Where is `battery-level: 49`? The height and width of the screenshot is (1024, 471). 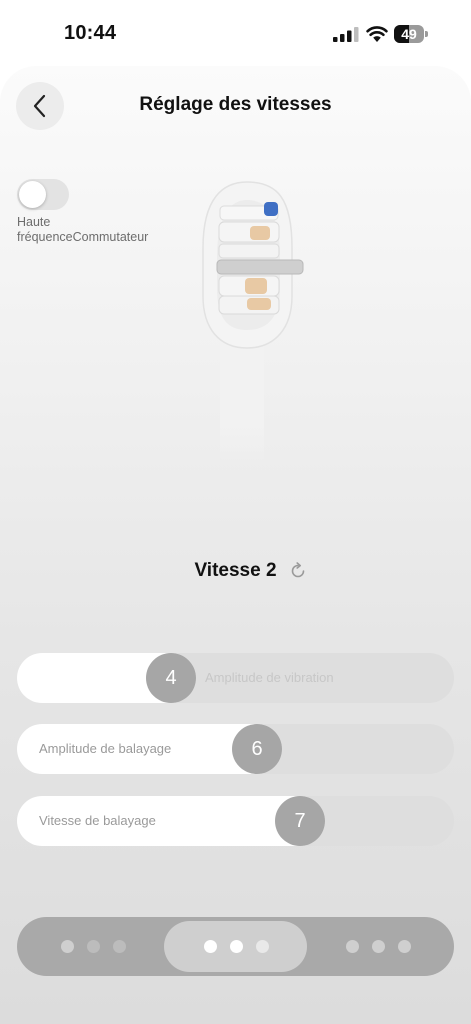
battery-level: 49 is located at coordinates (409, 34).